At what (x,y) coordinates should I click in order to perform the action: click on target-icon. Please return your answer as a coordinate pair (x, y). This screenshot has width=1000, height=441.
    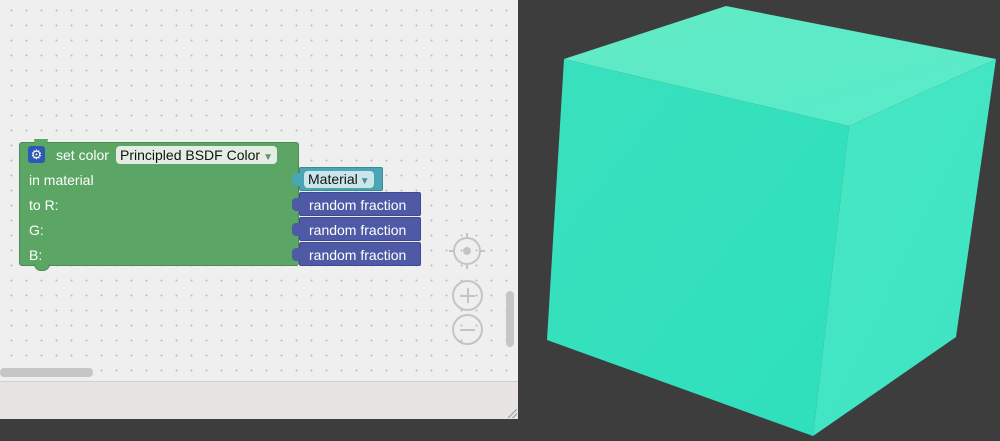
    Looking at the image, I should click on (467, 251).